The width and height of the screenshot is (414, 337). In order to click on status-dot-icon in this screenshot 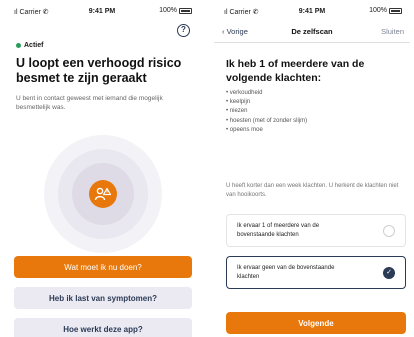, I will do `click(18, 45)`.